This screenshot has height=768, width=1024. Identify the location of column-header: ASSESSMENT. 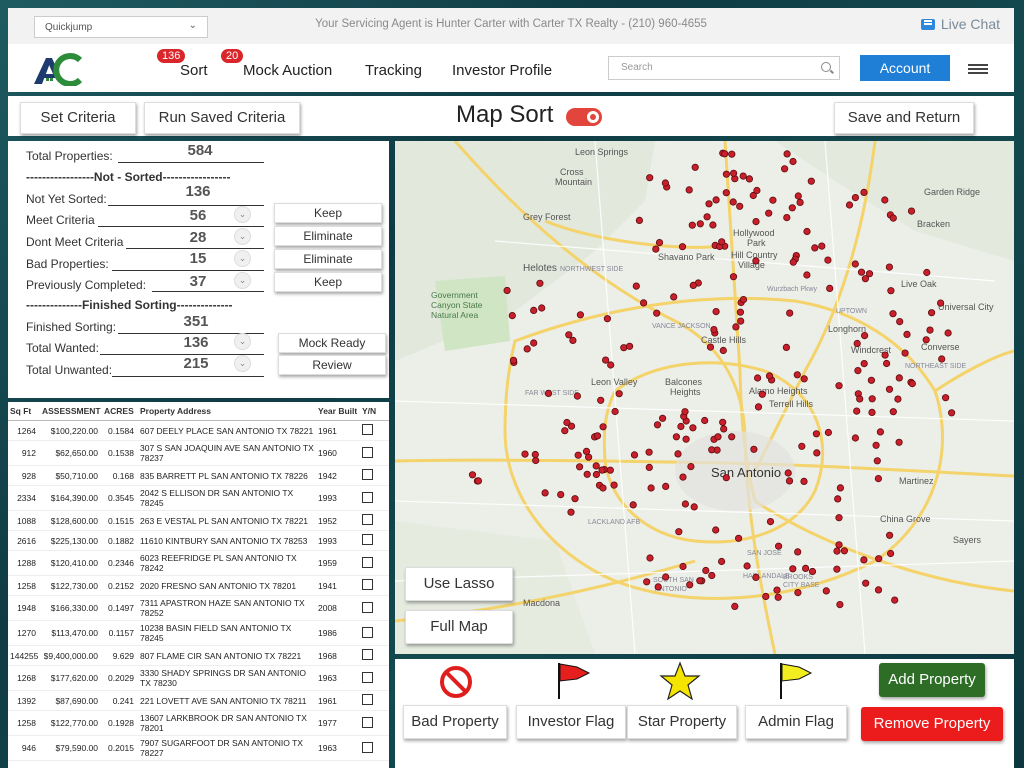
(71, 411).